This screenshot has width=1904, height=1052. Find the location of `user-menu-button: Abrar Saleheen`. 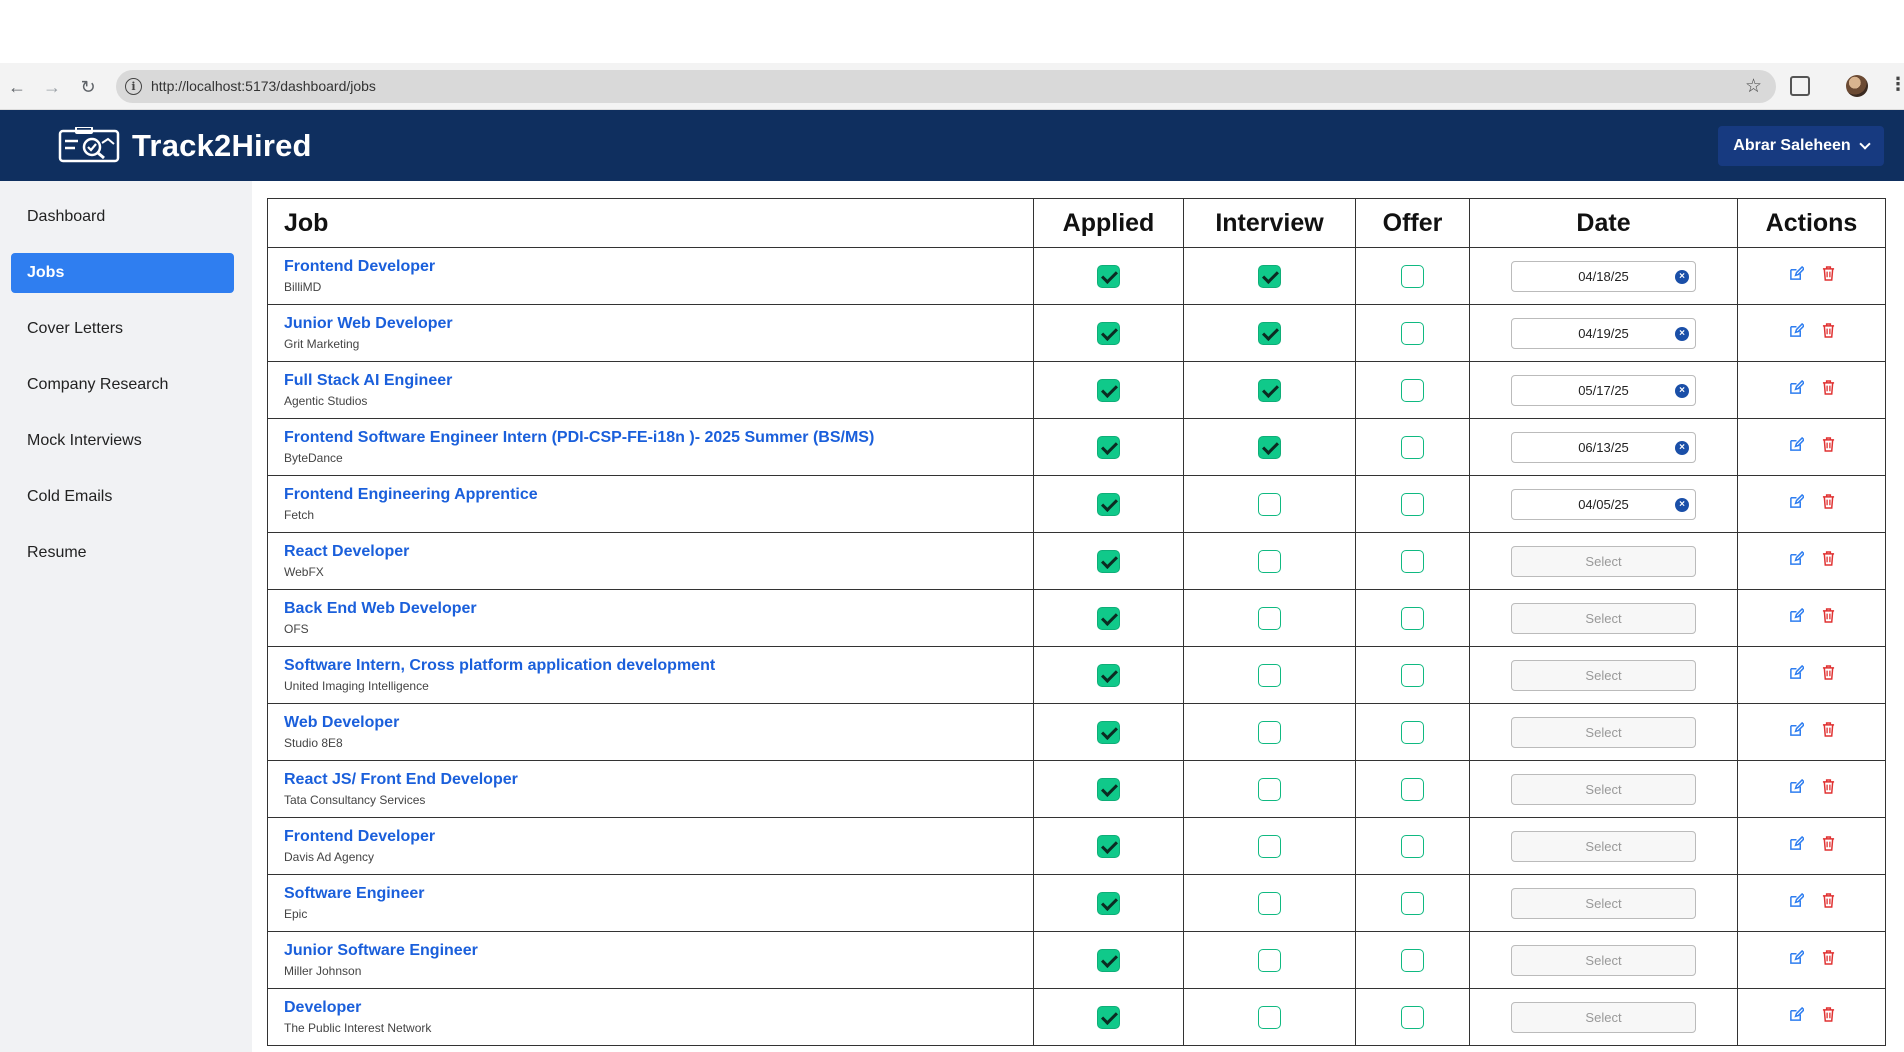

user-menu-button: Abrar Saleheen is located at coordinates (1801, 146).